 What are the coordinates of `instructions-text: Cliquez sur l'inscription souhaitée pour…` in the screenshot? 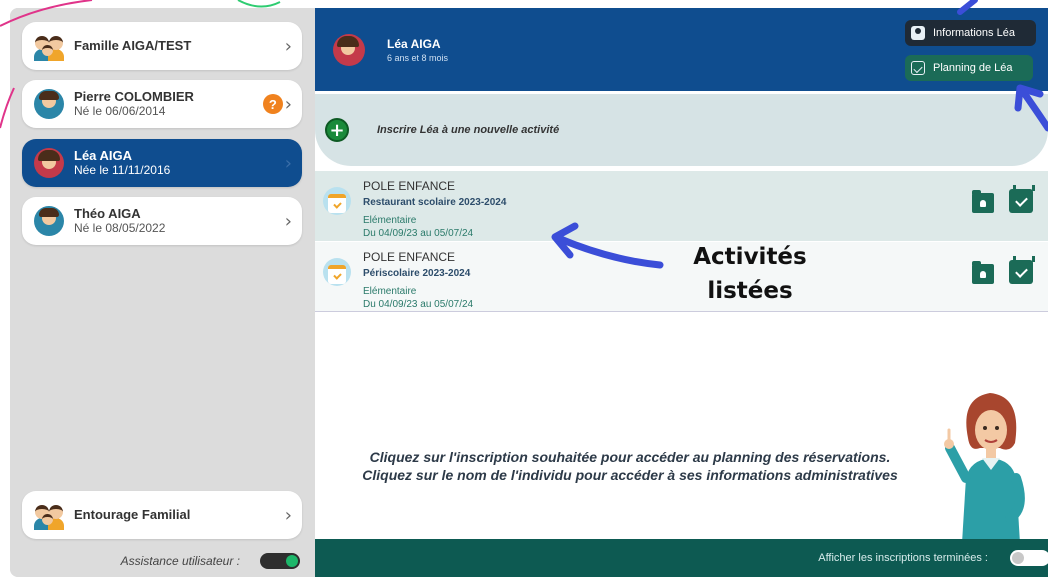 It's located at (630, 466).